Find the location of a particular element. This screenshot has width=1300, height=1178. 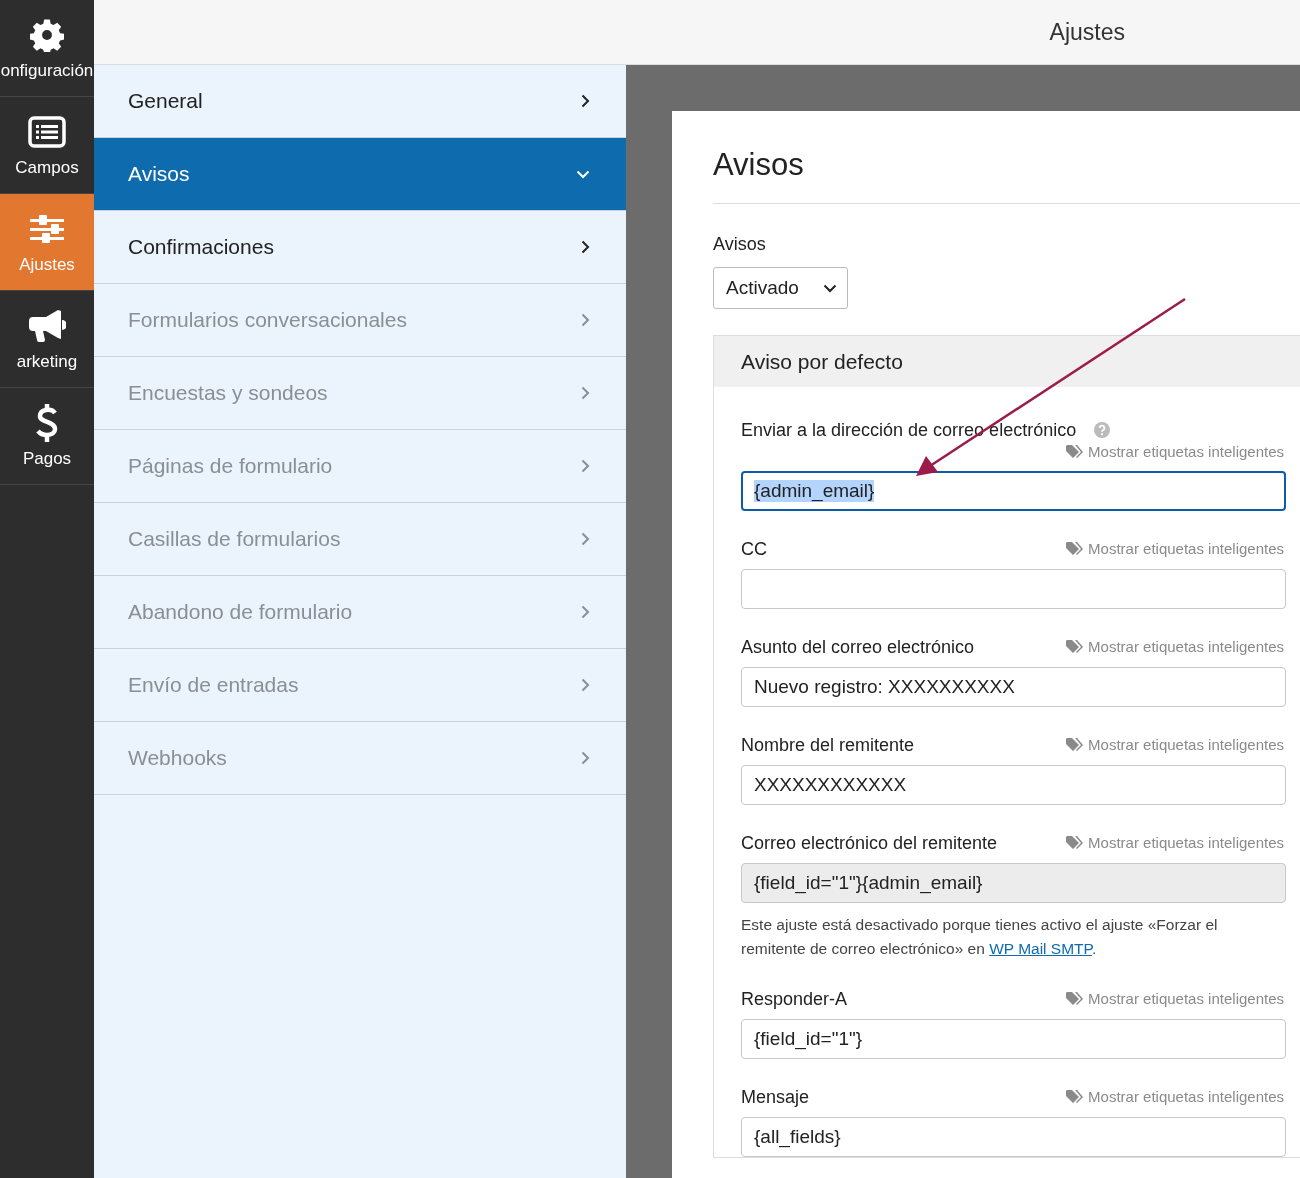

megaphone-icon is located at coordinates (47, 326).